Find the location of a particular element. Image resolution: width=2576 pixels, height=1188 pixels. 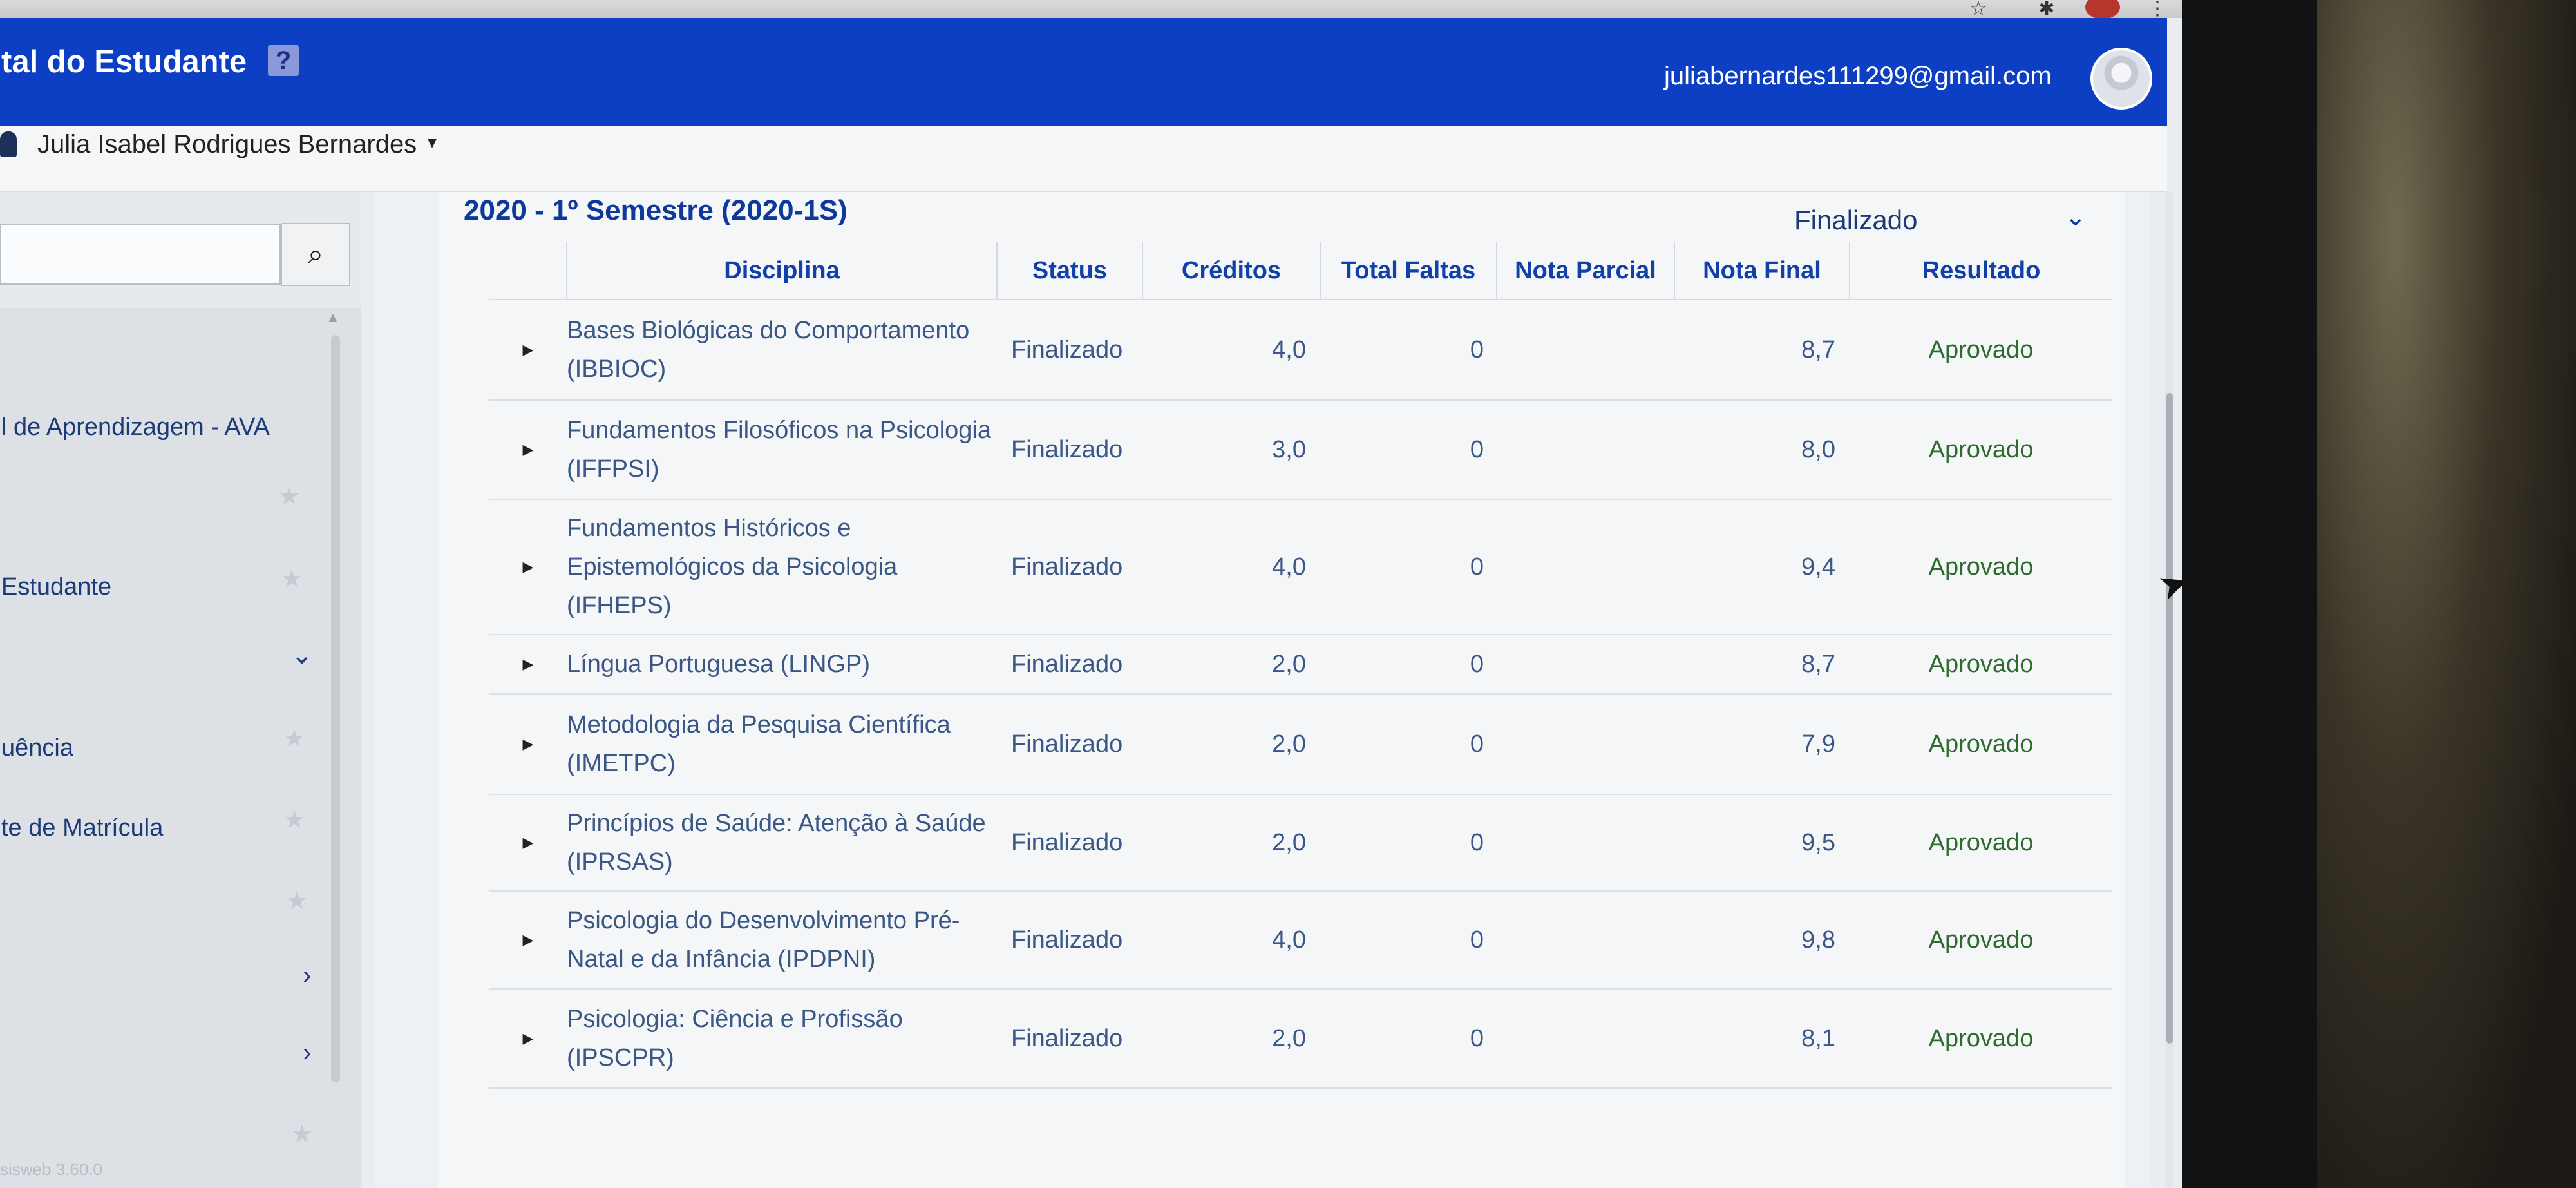

monitor-bezel is located at coordinates (2249, 594).